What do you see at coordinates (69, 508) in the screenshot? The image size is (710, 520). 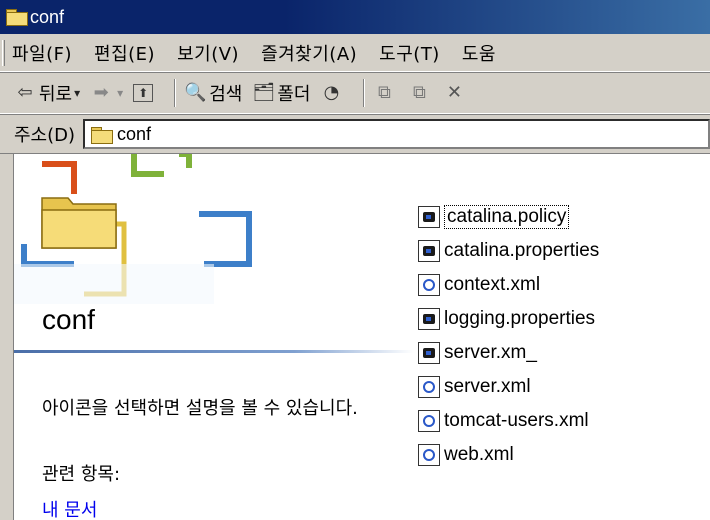 I see `link-my-documents: 내 문서` at bounding box center [69, 508].